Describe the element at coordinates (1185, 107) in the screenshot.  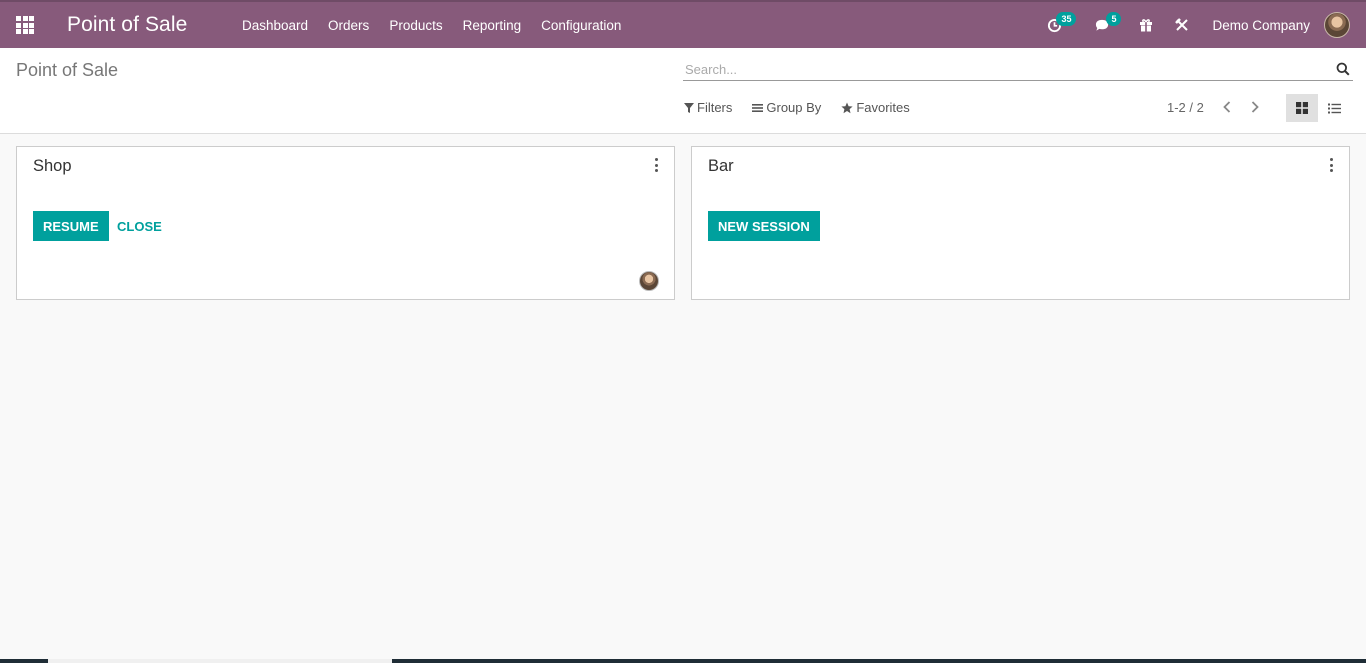
I see `pager-value: 1-2 / 2` at that location.